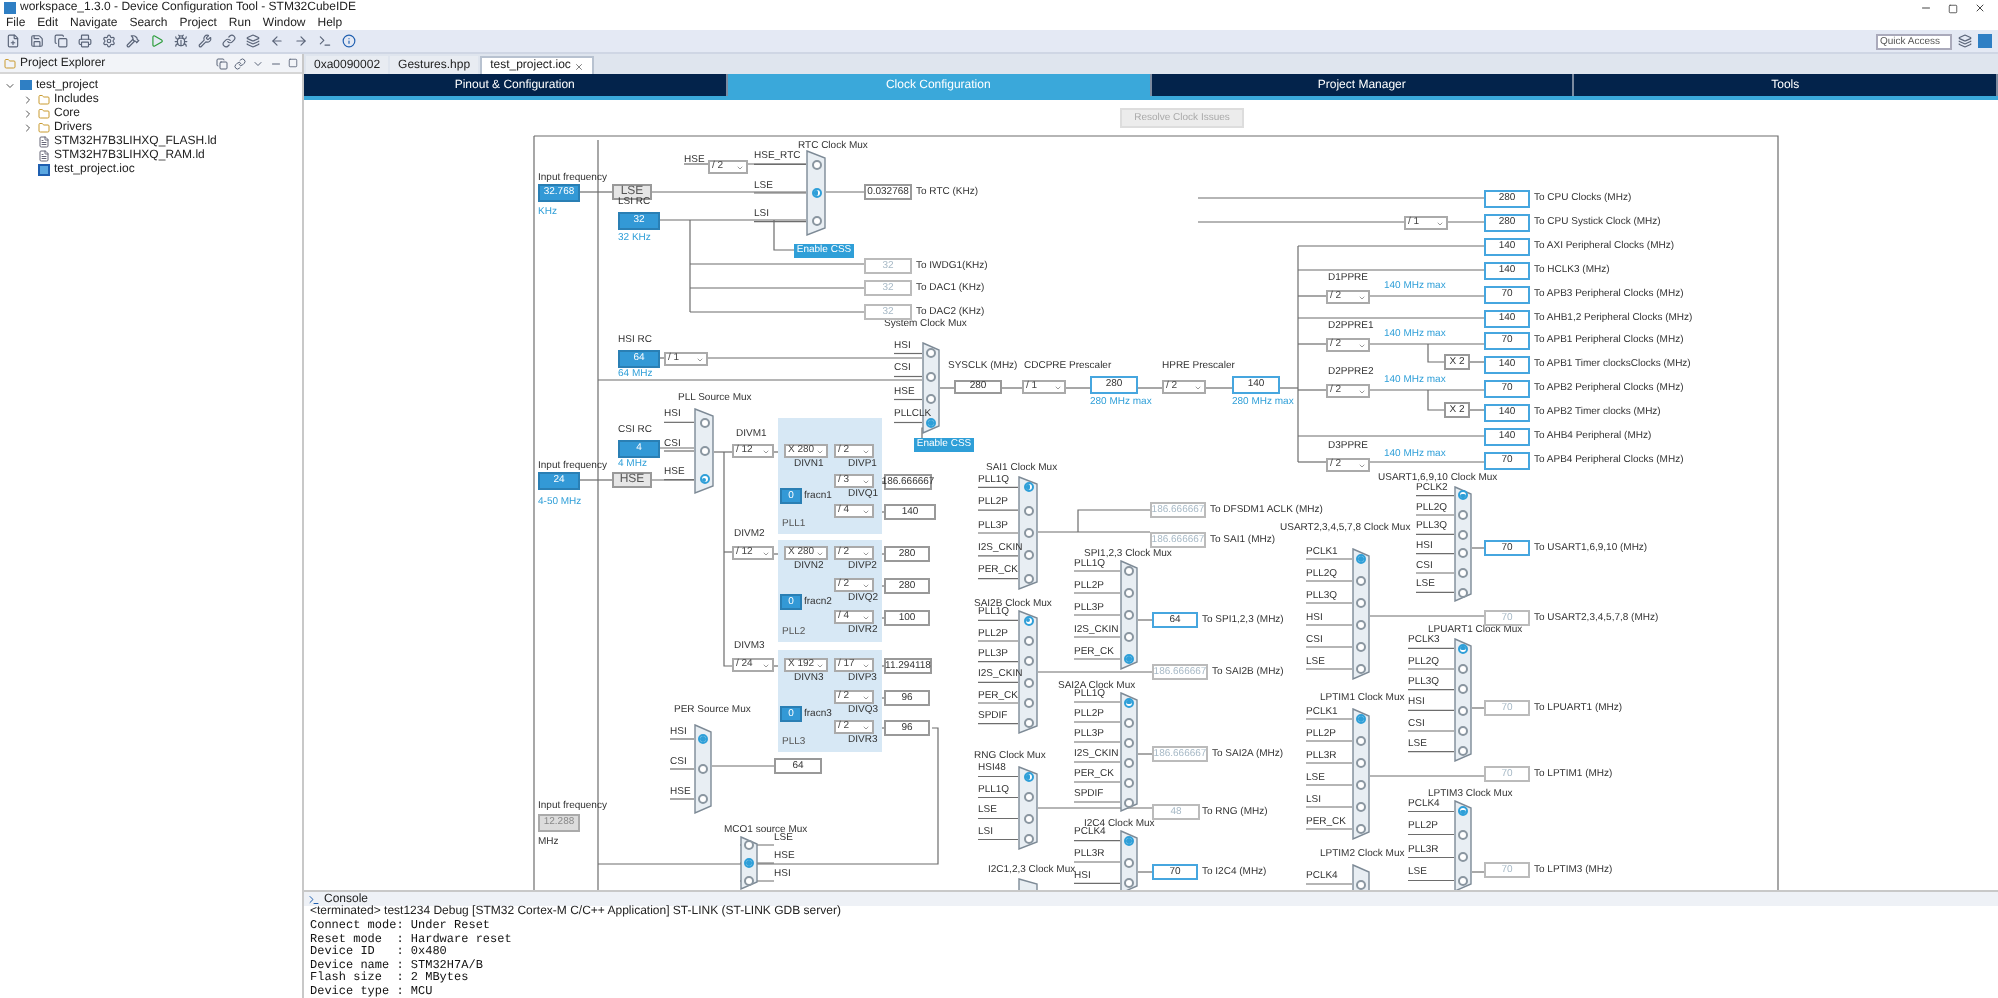 Image resolution: width=1998 pixels, height=998 pixels. What do you see at coordinates (258, 63) in the screenshot?
I see `view-menu-icon` at bounding box center [258, 63].